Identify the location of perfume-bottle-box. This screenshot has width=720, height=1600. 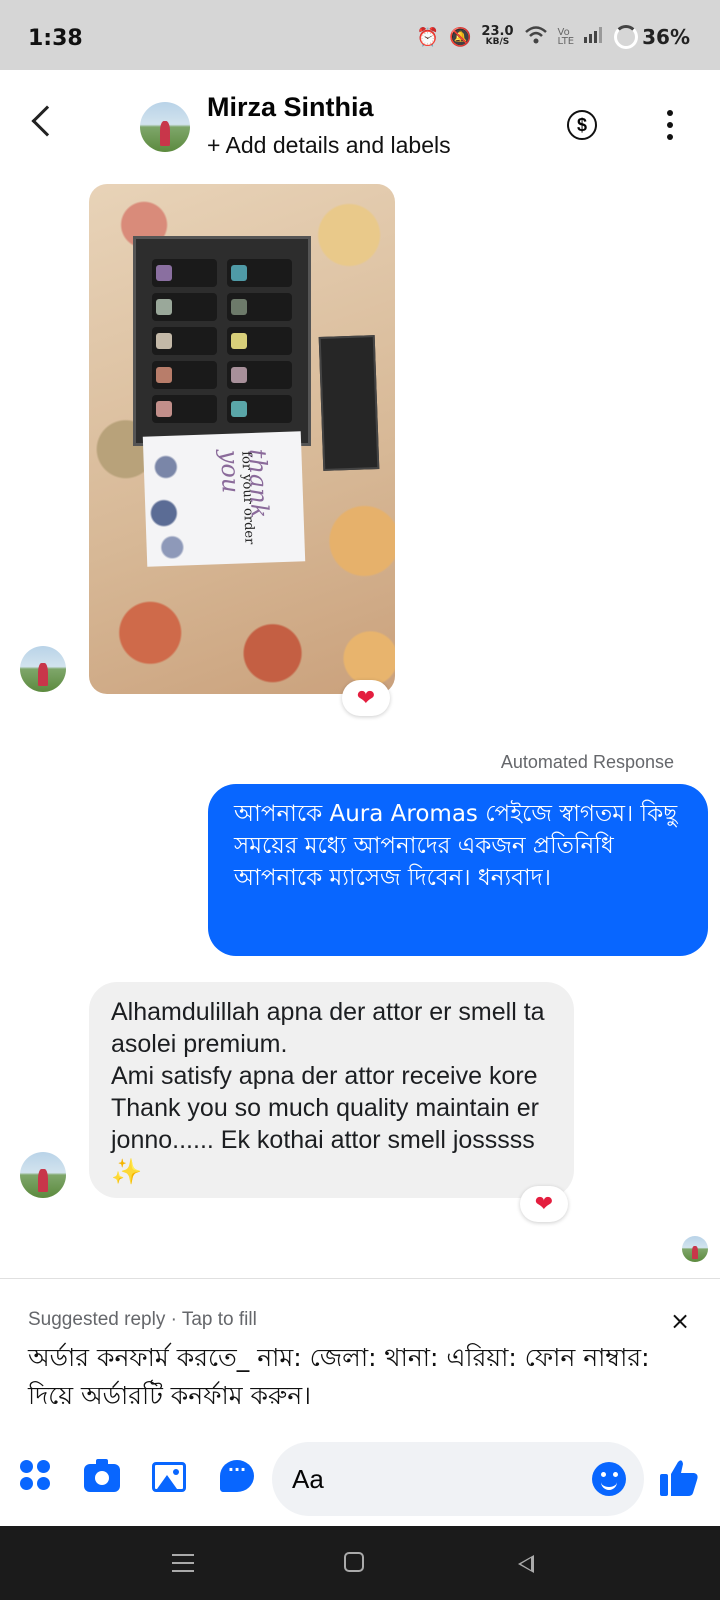
(349, 403).